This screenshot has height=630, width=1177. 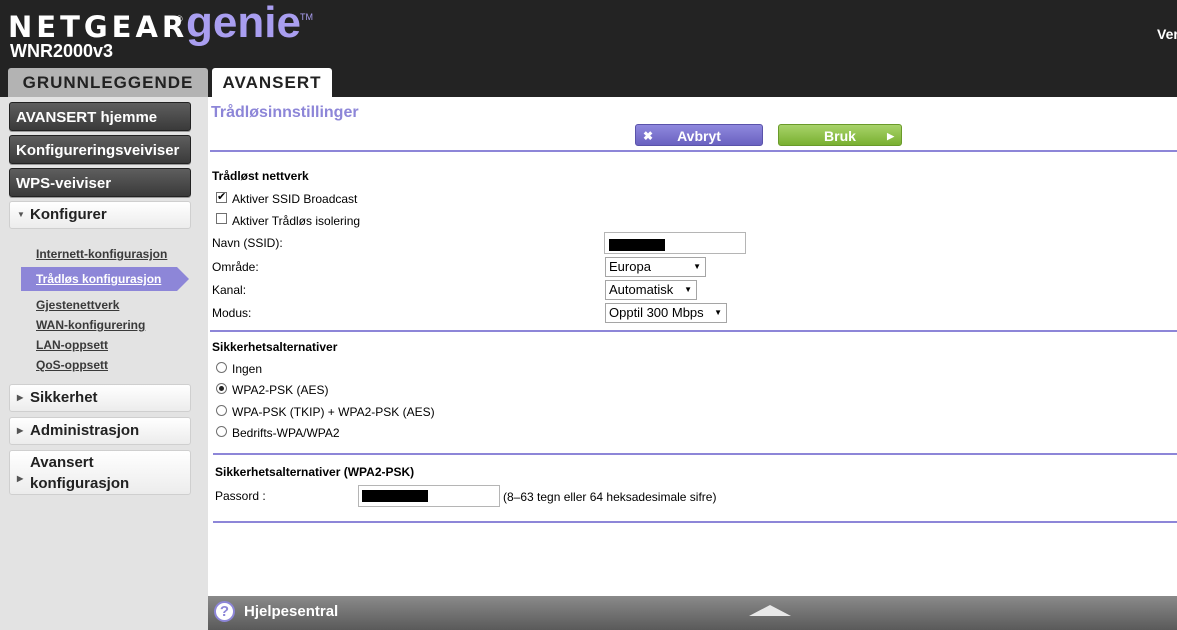 I want to click on sidebar-section-advanced-setup-line1: Avansert, so click(x=62, y=462).